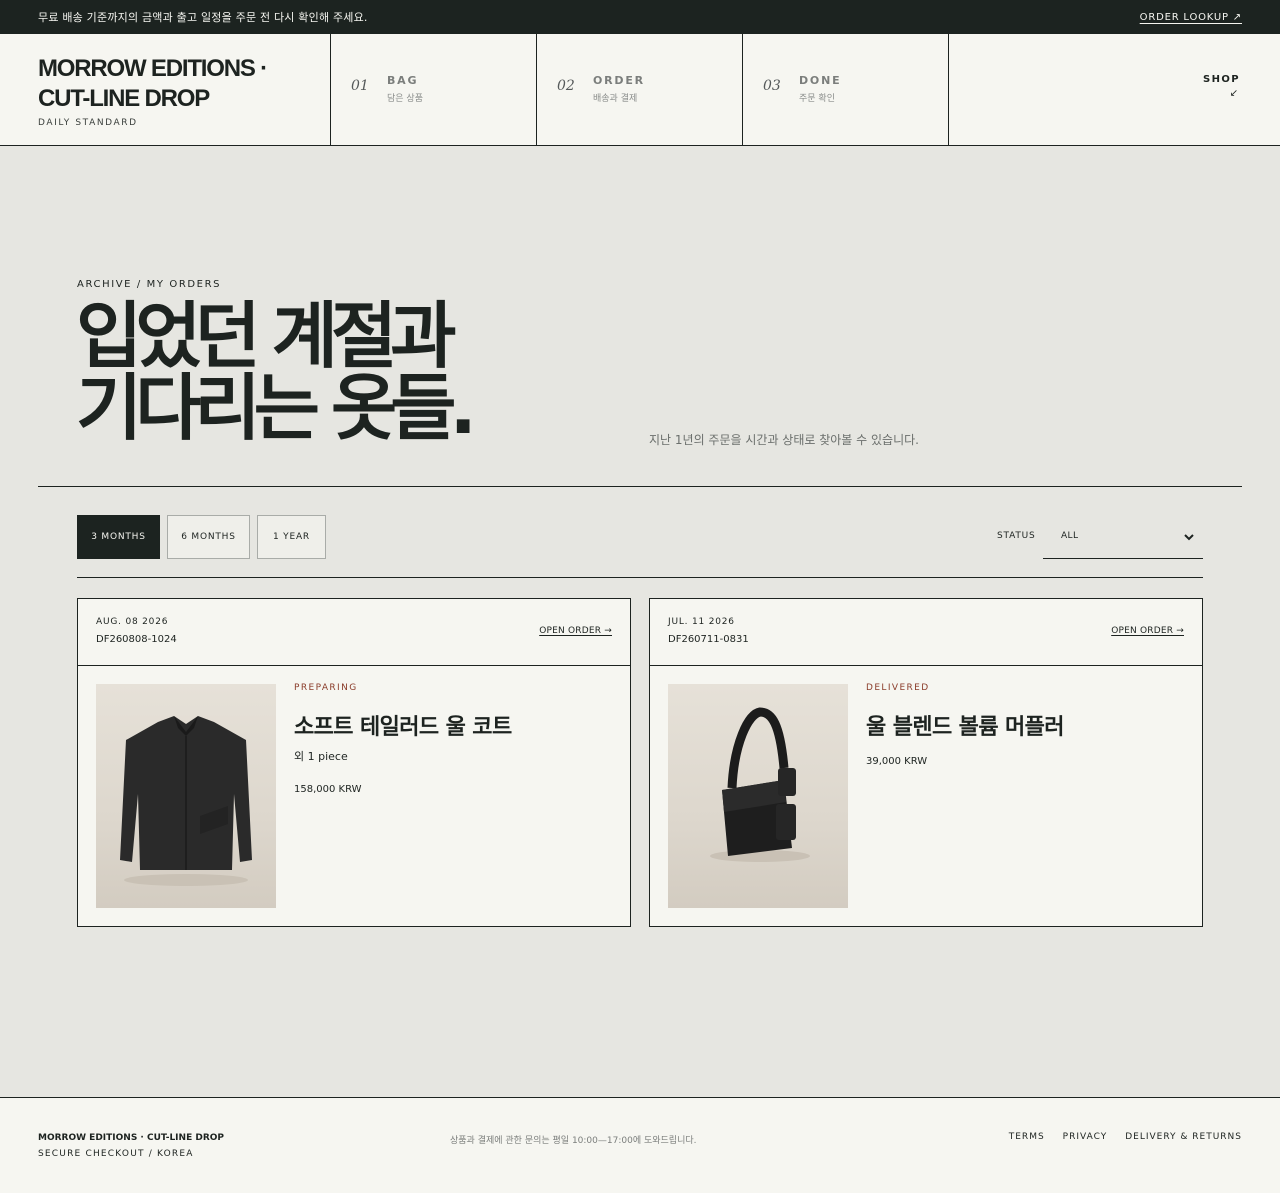 The width and height of the screenshot is (1280, 1193). What do you see at coordinates (758, 796) in the screenshot?
I see `bag-image` at bounding box center [758, 796].